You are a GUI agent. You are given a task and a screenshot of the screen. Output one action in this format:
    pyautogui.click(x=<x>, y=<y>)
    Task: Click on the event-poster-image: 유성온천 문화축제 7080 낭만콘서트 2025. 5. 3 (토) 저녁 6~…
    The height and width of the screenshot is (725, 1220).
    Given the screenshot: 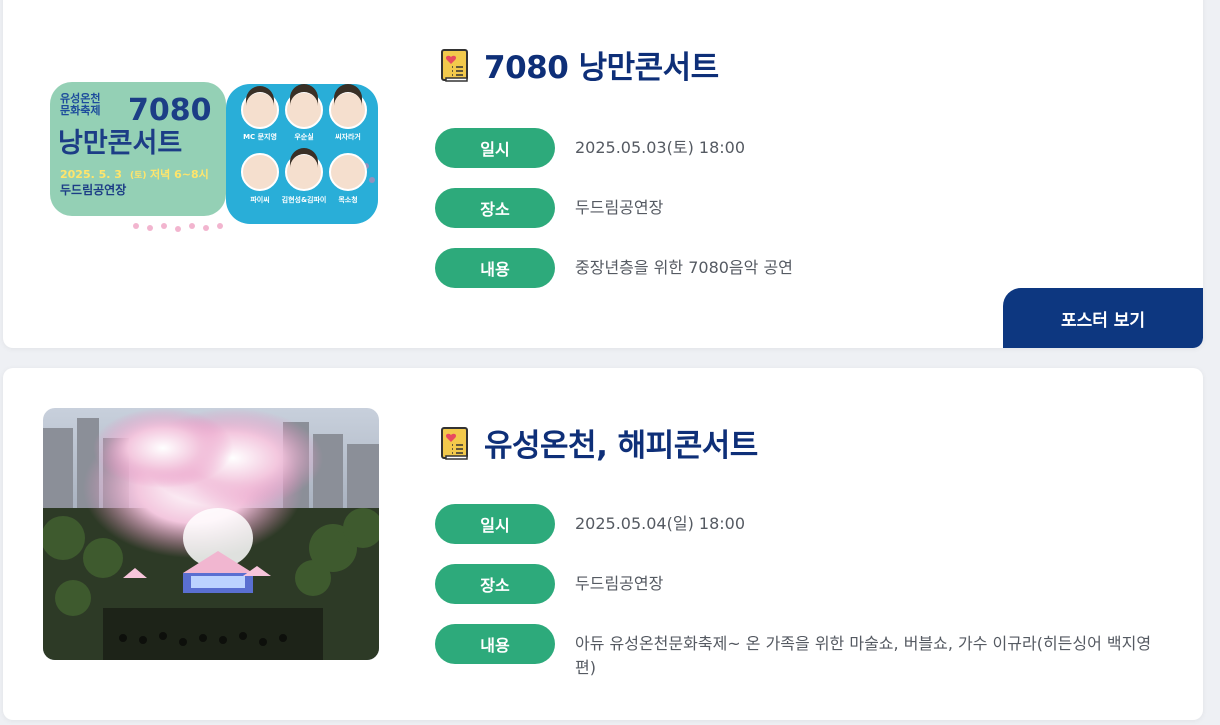 What is the action you would take?
    pyautogui.click(x=214, y=156)
    